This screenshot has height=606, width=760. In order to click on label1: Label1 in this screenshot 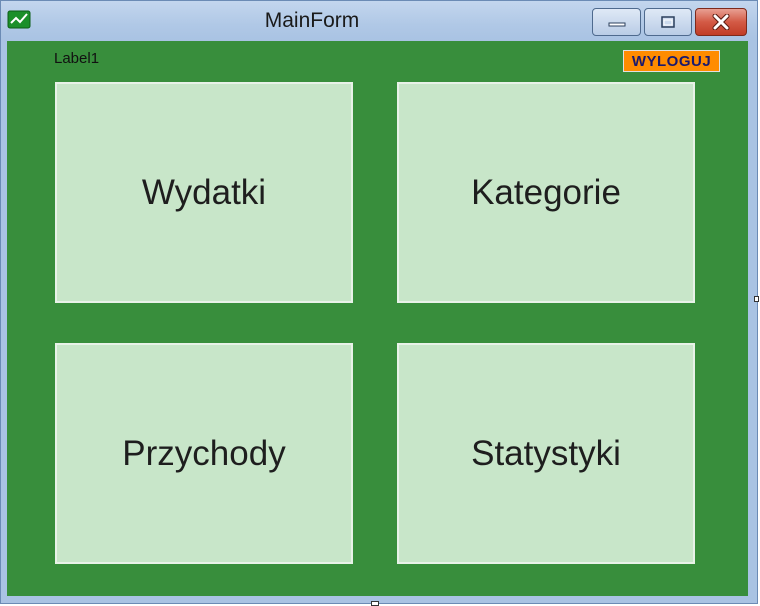, I will do `click(77, 58)`.